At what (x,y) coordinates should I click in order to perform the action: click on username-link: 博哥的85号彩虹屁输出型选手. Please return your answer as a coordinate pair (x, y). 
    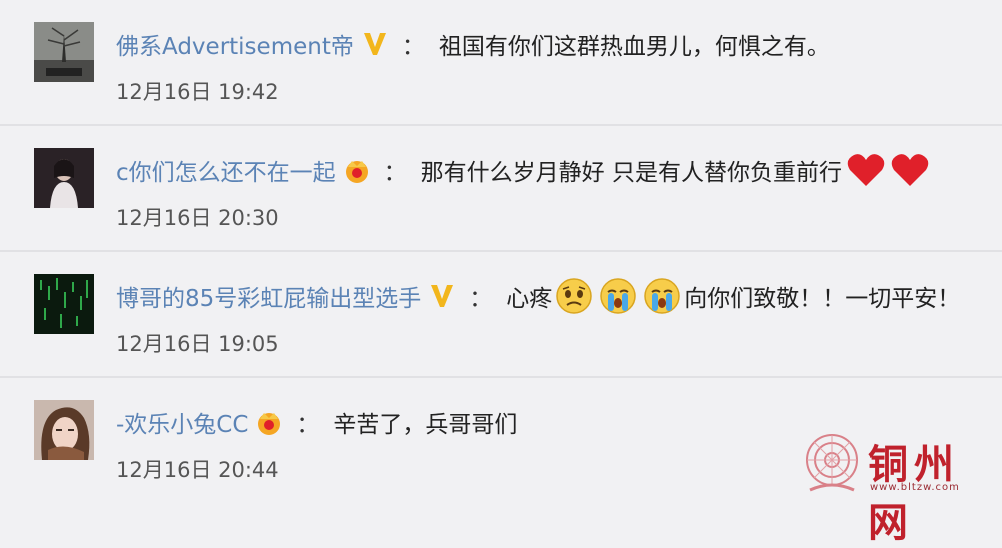
    Looking at the image, I should click on (268, 296).